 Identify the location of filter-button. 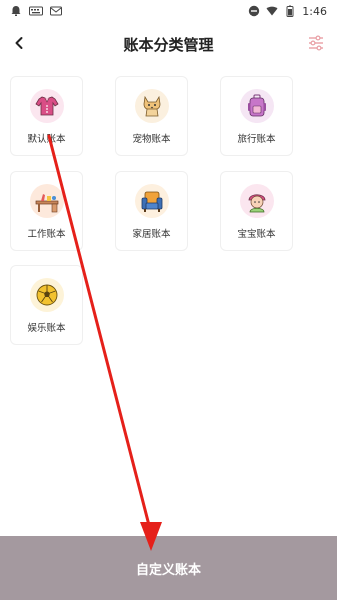
(316, 43).